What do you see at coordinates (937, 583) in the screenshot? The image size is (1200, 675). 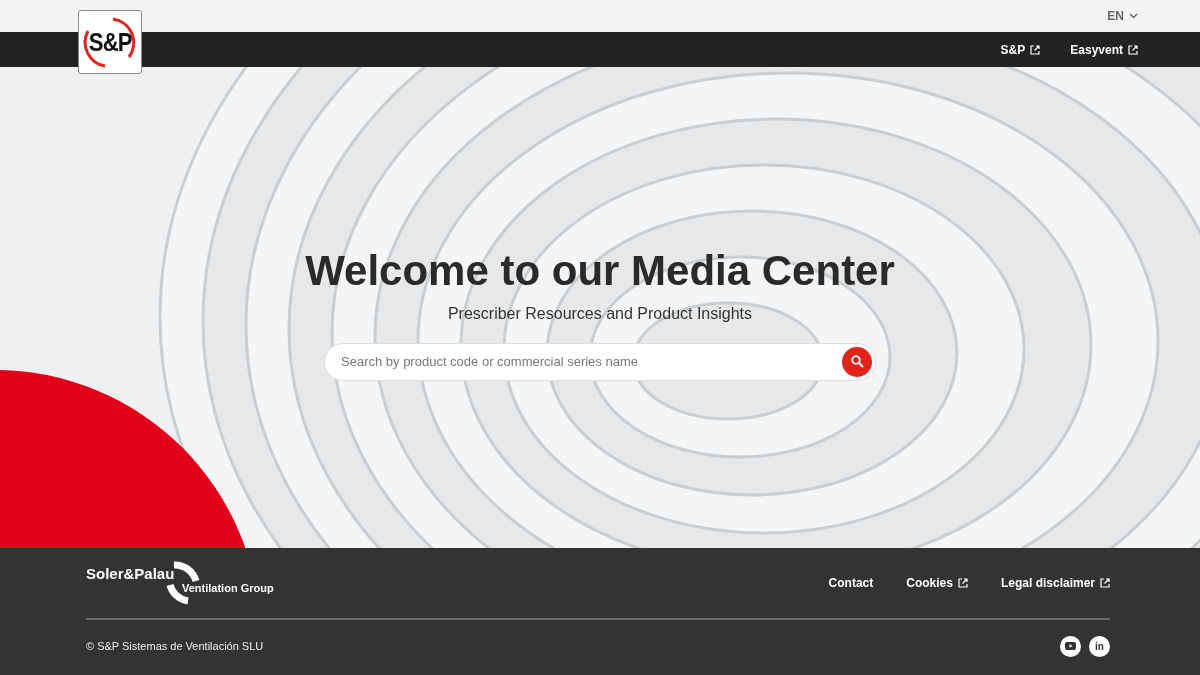 I see `footer-link: Cookies` at bounding box center [937, 583].